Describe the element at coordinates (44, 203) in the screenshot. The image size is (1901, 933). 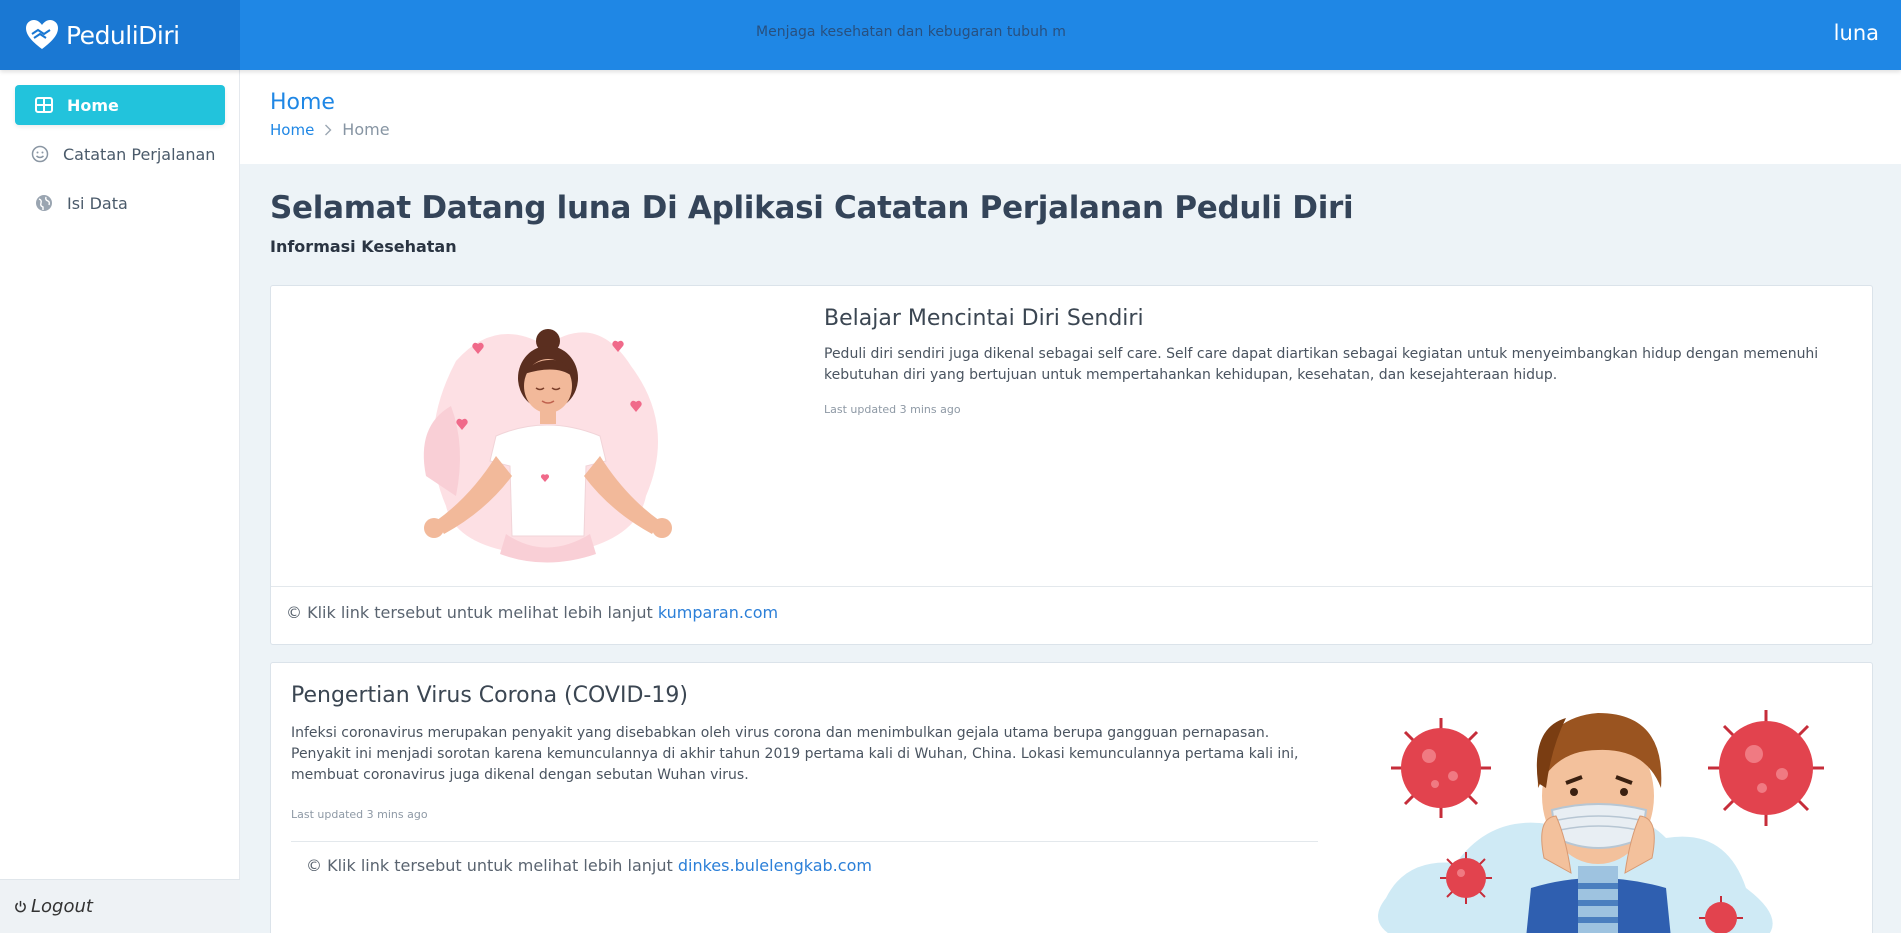
I see `globe-icon` at that location.